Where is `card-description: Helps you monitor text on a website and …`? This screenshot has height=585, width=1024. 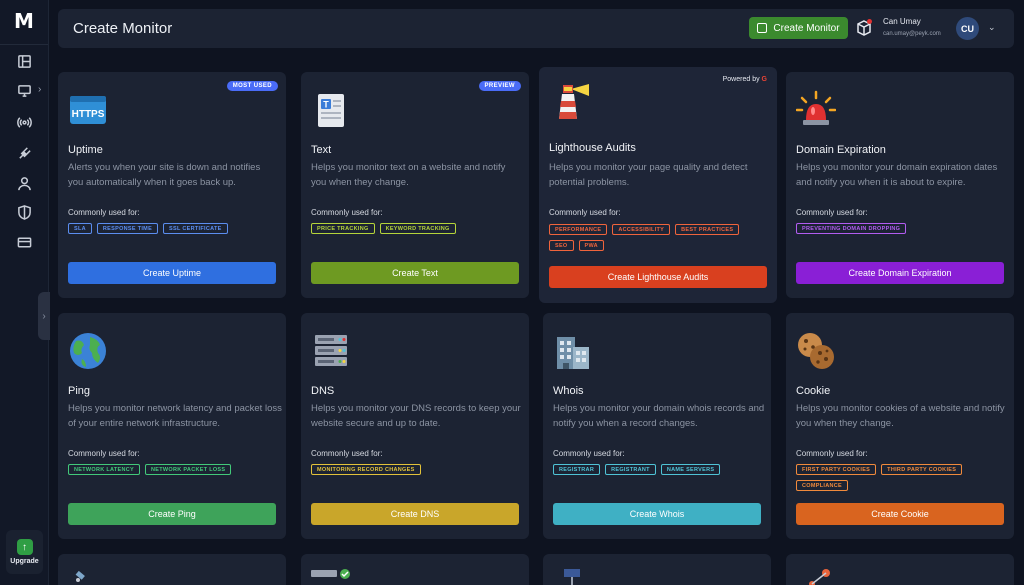 card-description: Helps you monitor text on a website and … is located at coordinates (408, 175).